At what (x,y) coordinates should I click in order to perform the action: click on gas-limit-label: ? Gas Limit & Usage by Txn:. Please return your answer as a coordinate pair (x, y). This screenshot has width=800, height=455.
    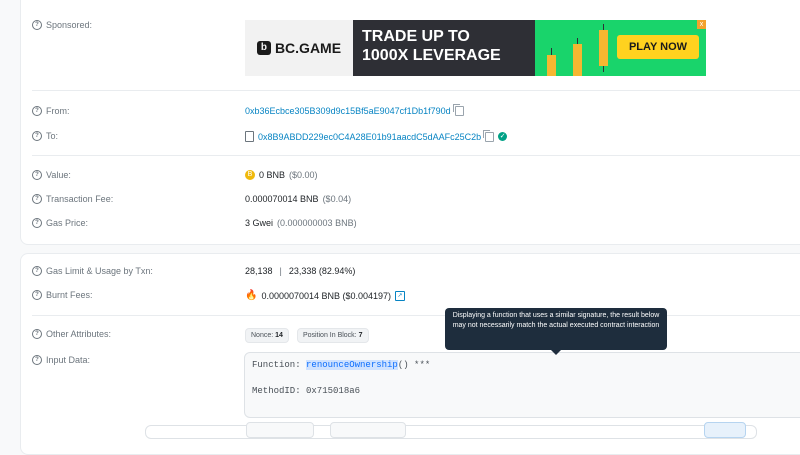
    Looking at the image, I should click on (92, 271).